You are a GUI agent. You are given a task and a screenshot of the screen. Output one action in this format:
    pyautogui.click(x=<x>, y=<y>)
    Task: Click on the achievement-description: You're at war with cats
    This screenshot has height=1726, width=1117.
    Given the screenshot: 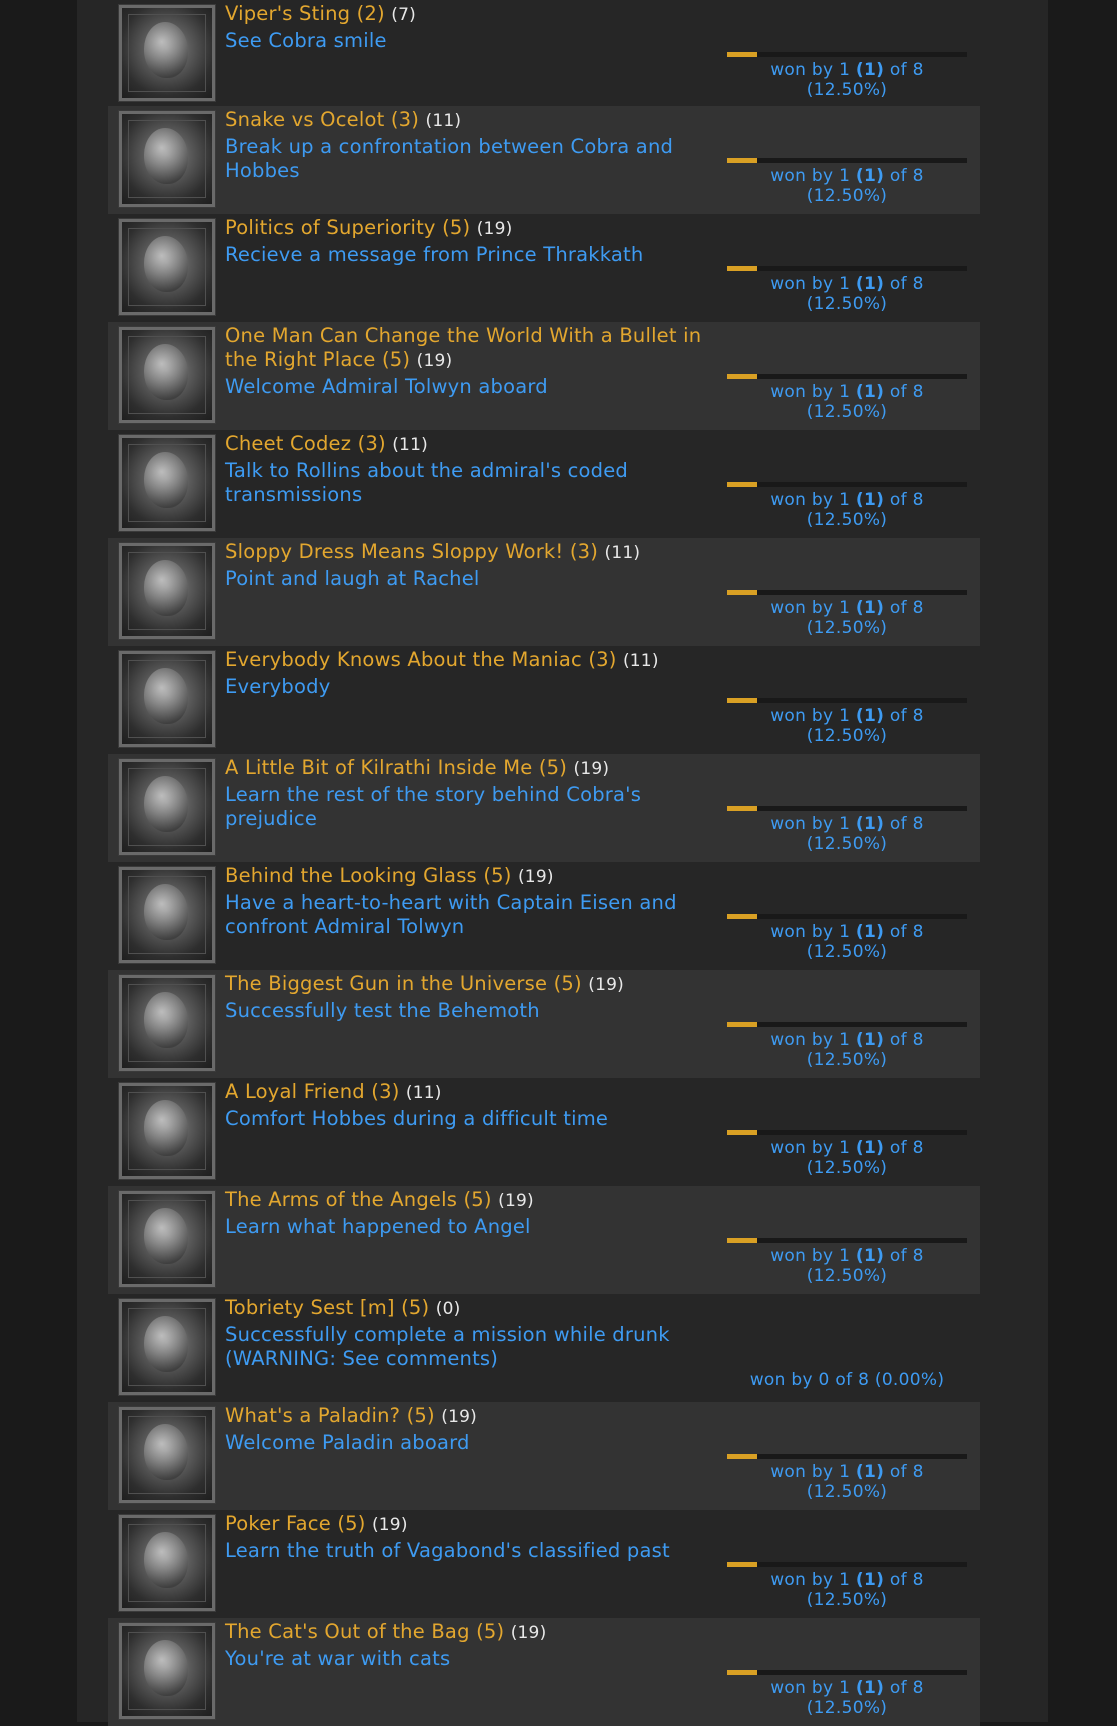 What is the action you would take?
    pyautogui.click(x=475, y=1659)
    